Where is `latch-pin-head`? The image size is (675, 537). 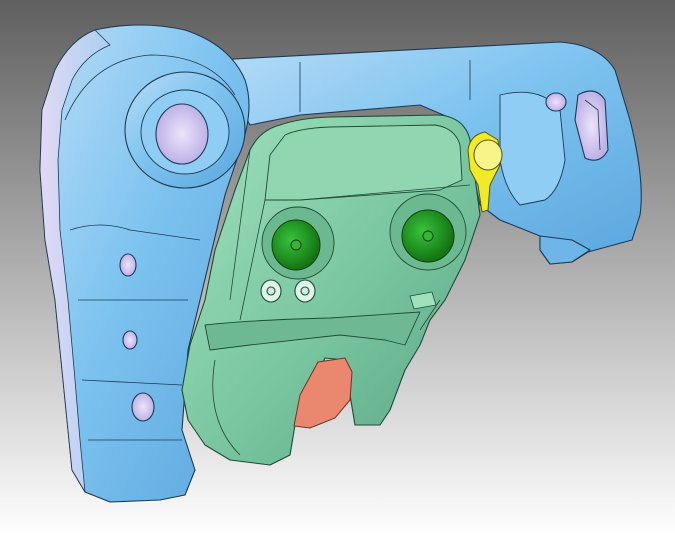 latch-pin-head is located at coordinates (488, 155).